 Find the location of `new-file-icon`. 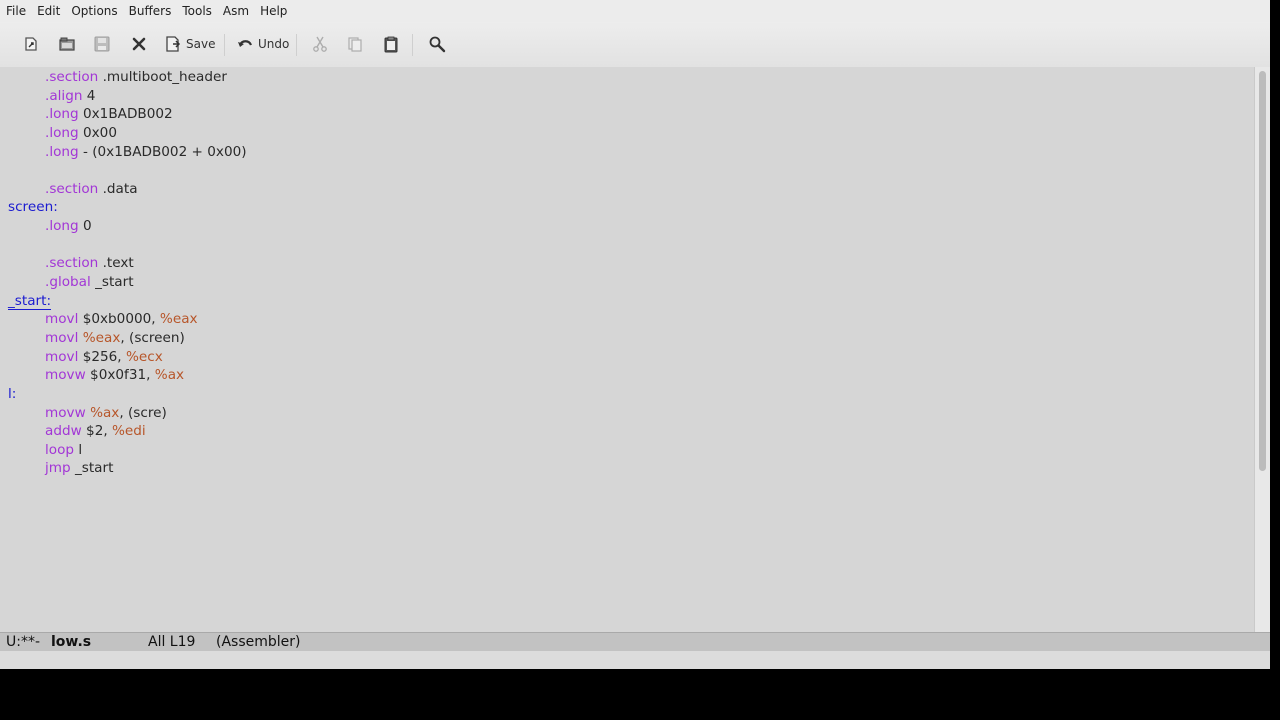

new-file-icon is located at coordinates (31, 44).